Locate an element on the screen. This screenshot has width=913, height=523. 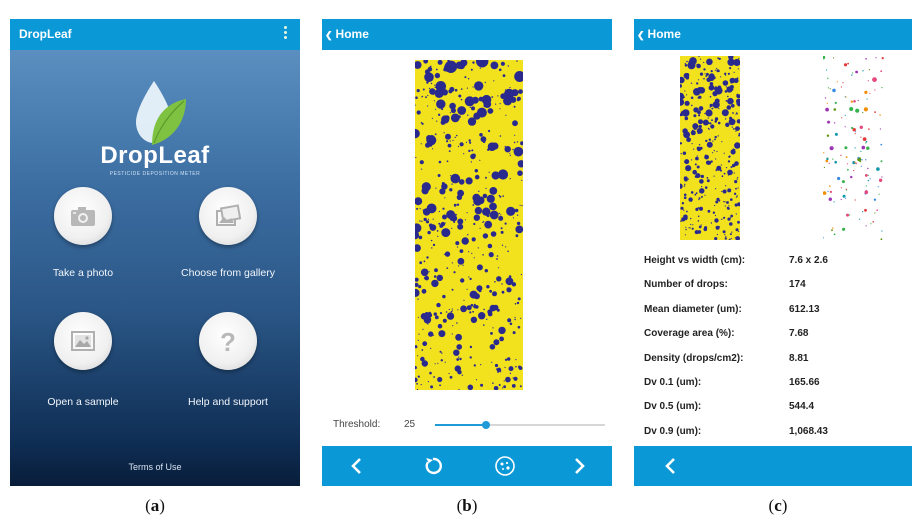
stat-label: Dv 0.1 (um): is located at coordinates (673, 382).